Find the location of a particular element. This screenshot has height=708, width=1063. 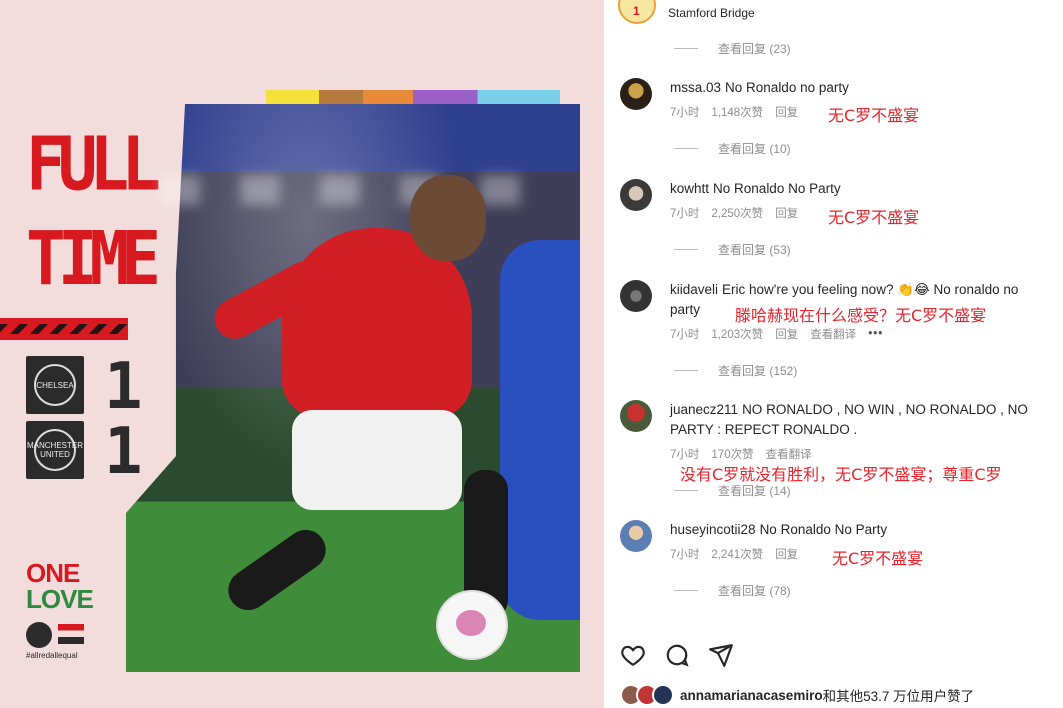

comment-meta: 7小时 170次赞 查看翻译 is located at coordinates (741, 454).